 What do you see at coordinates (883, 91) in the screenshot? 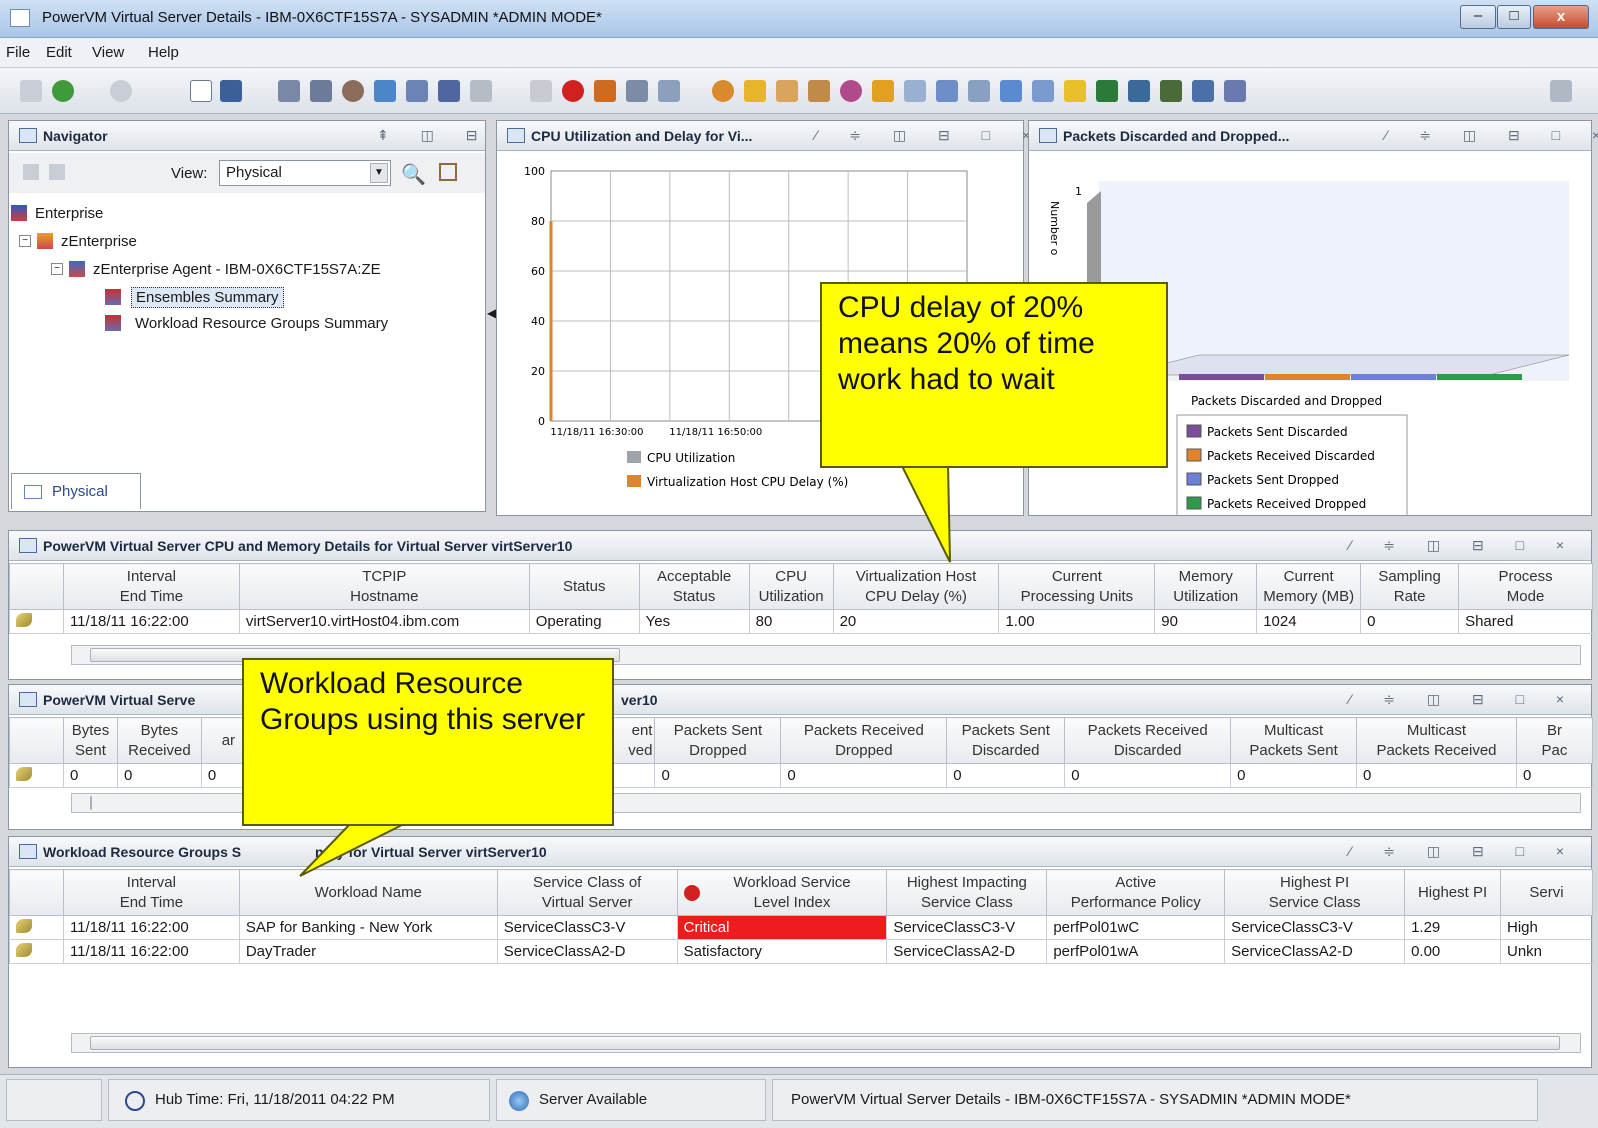
I see `notepad-icon` at bounding box center [883, 91].